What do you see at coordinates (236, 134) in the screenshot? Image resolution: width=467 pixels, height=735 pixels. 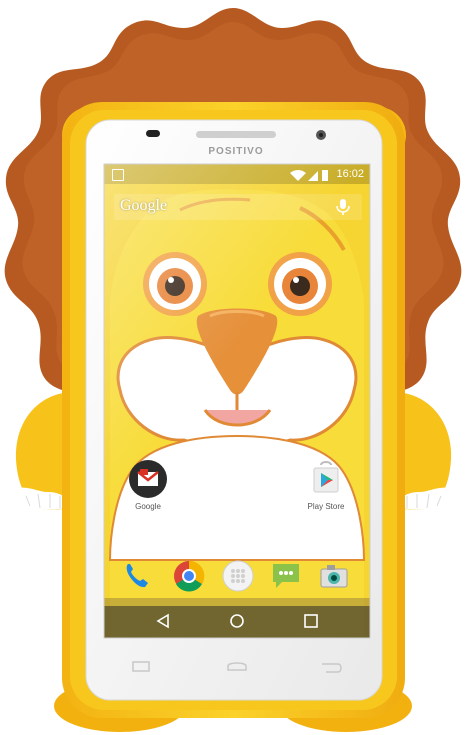 I see `phone-speaker` at bounding box center [236, 134].